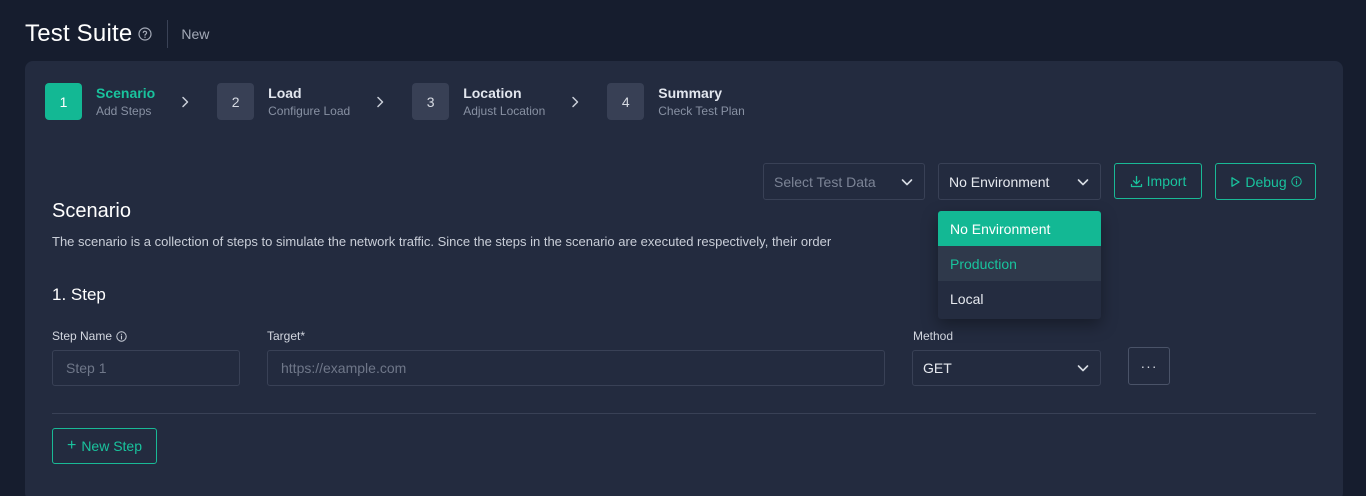  I want to click on dropdown-option-production: Production, so click(1019, 263).